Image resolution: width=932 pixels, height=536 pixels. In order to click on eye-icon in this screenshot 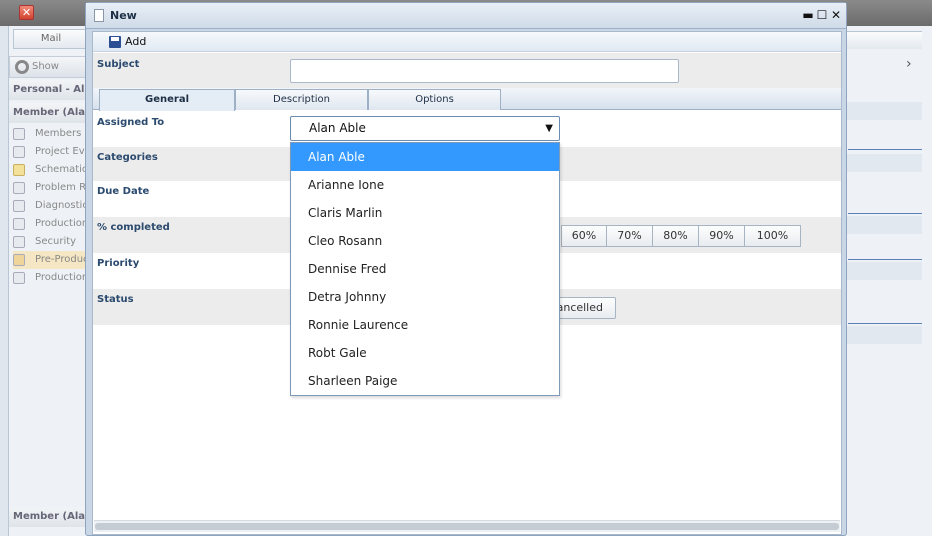, I will do `click(22, 67)`.